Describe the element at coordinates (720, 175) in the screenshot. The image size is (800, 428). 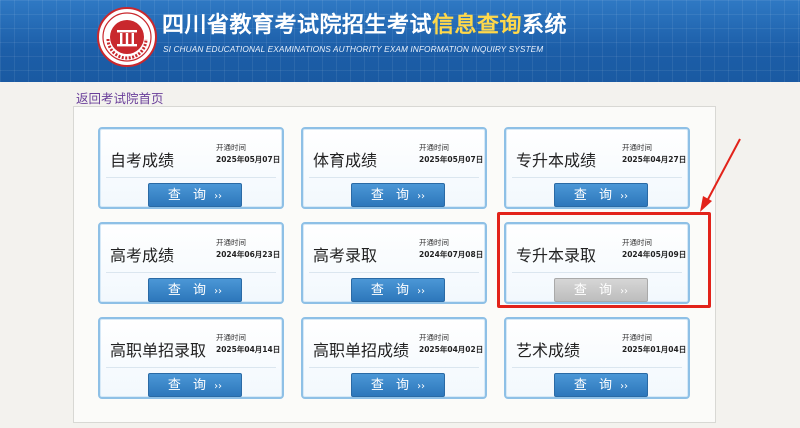
I see `red-arrow-icon` at that location.